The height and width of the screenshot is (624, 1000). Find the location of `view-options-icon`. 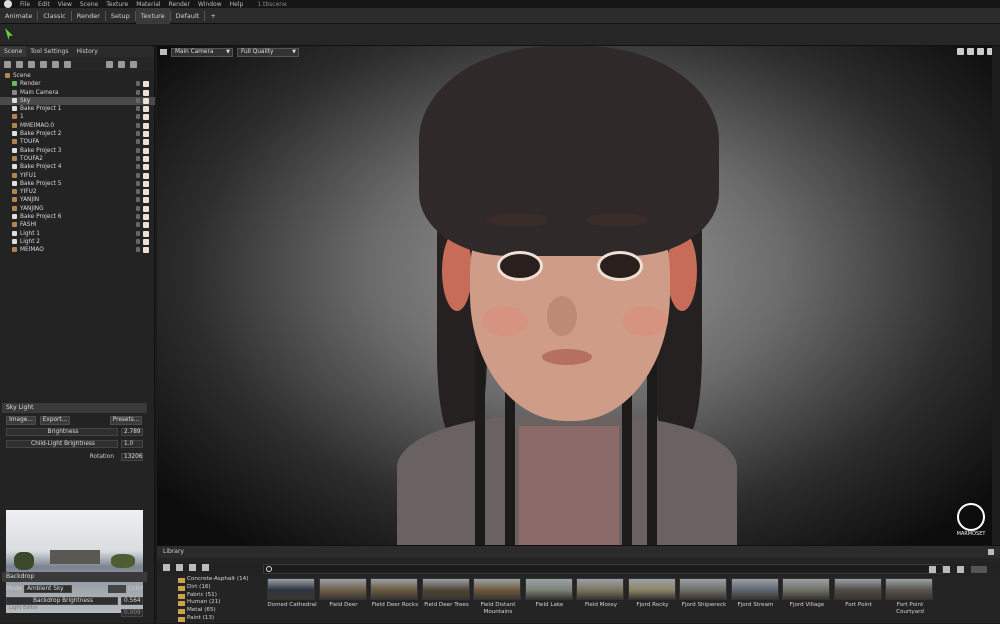

view-options-icon is located at coordinates (979, 569).